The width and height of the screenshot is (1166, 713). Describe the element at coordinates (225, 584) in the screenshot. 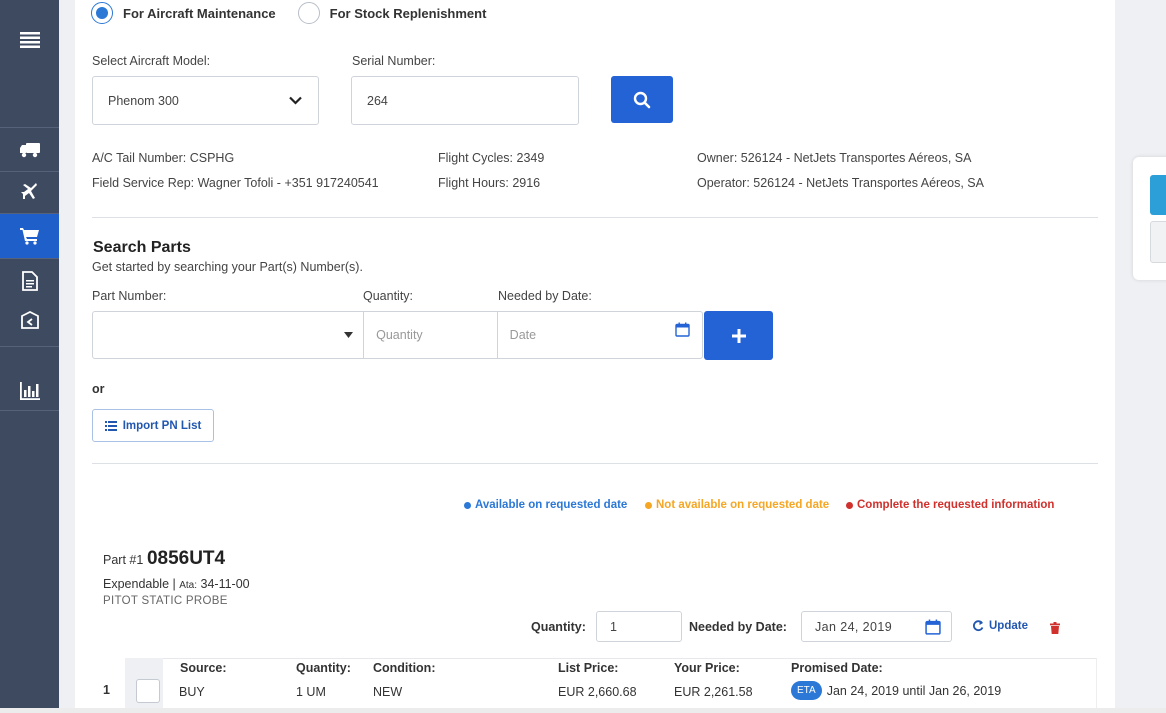

I see `ata-value: 34-11-00` at that location.